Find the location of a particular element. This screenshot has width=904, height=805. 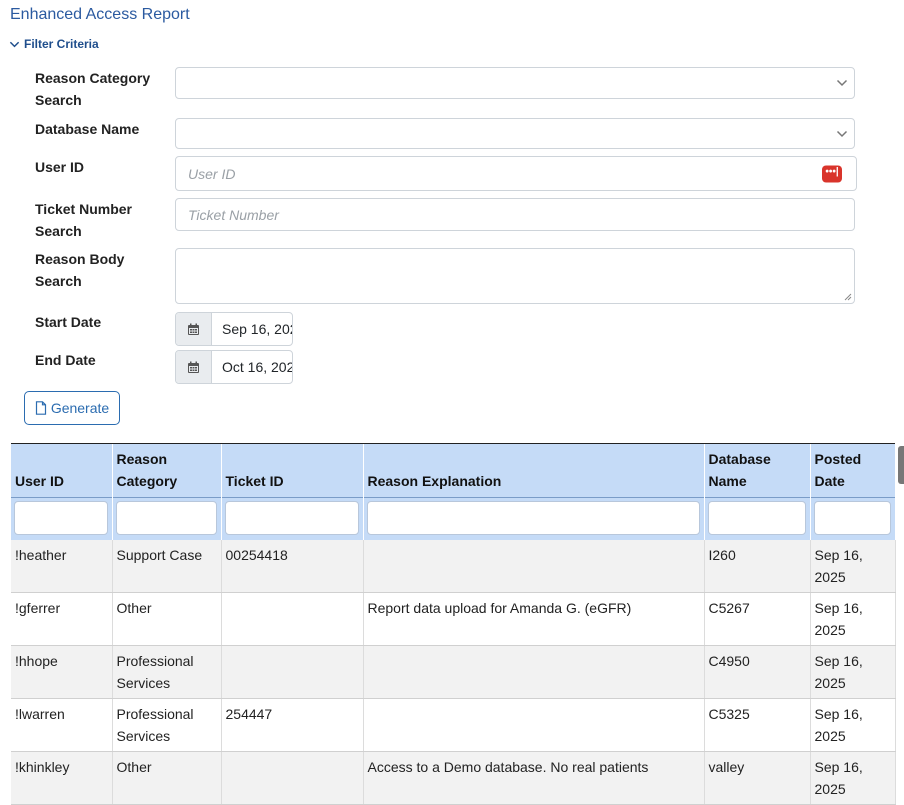

column-header-user-id: User ID is located at coordinates (62, 471).